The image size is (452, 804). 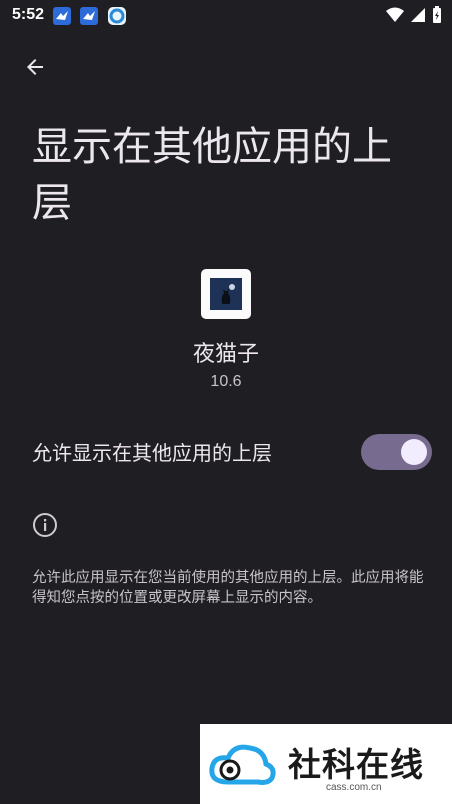 What do you see at coordinates (226, 381) in the screenshot?
I see `app-version: 10.6` at bounding box center [226, 381].